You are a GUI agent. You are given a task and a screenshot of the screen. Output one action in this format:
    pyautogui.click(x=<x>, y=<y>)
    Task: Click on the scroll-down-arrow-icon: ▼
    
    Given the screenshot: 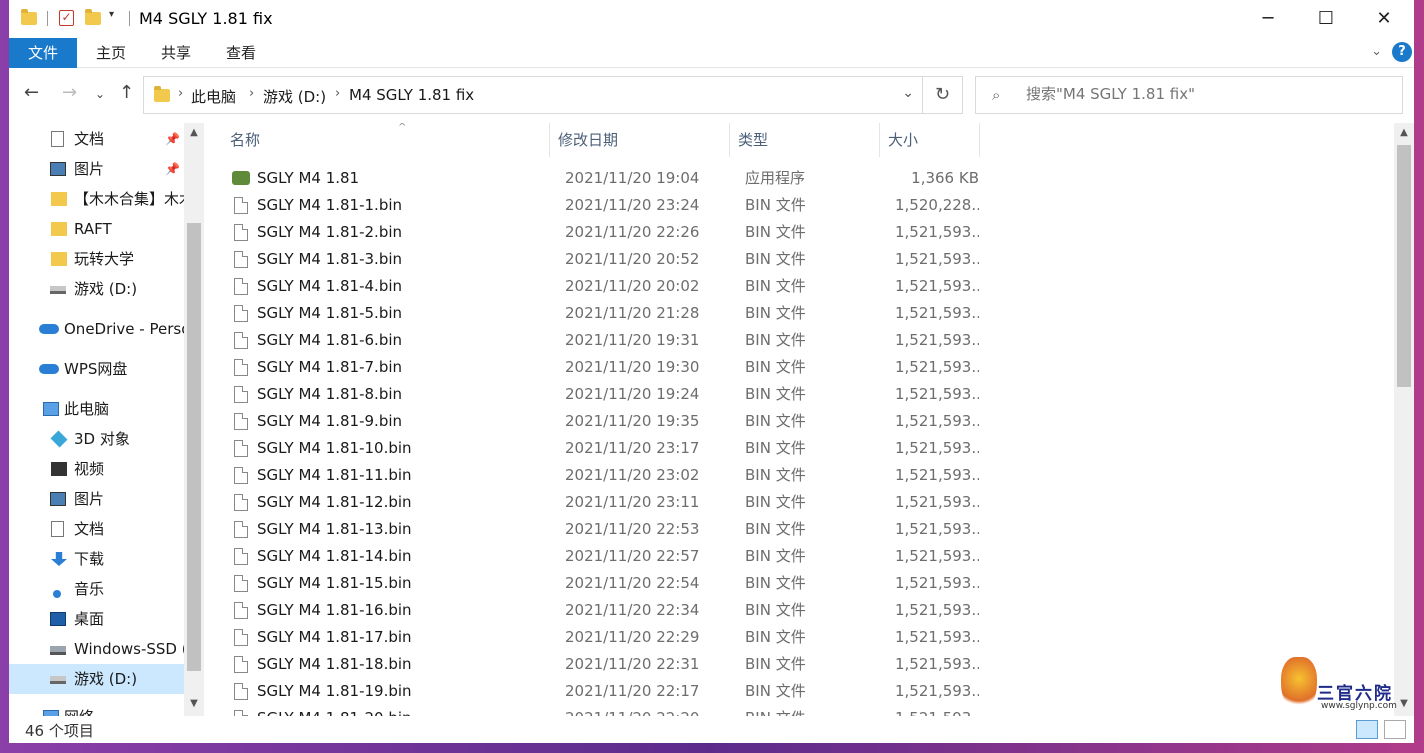 What is the action you would take?
    pyautogui.click(x=194, y=703)
    